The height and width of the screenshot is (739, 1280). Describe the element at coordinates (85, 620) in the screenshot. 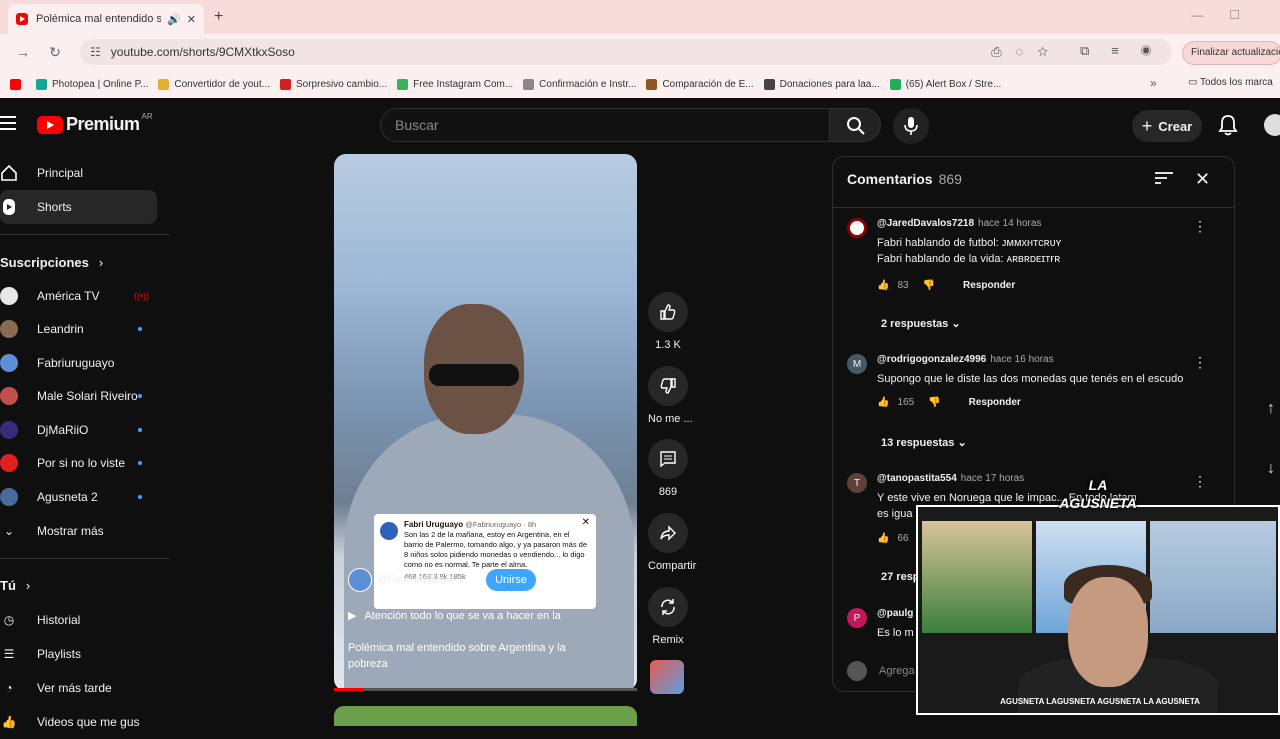

I see `sidebar-item-history: ◷ Historial` at that location.